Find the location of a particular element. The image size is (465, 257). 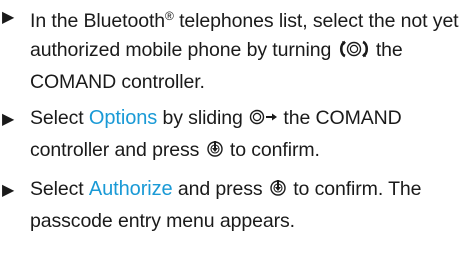

options-ui-label: Options is located at coordinates (123, 118).